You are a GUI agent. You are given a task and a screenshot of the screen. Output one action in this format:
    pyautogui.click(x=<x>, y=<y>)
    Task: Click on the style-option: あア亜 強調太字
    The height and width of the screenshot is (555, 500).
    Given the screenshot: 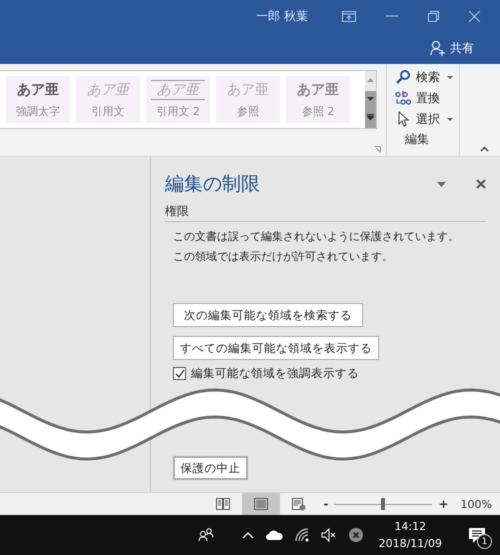 What is the action you would take?
    pyautogui.click(x=38, y=99)
    